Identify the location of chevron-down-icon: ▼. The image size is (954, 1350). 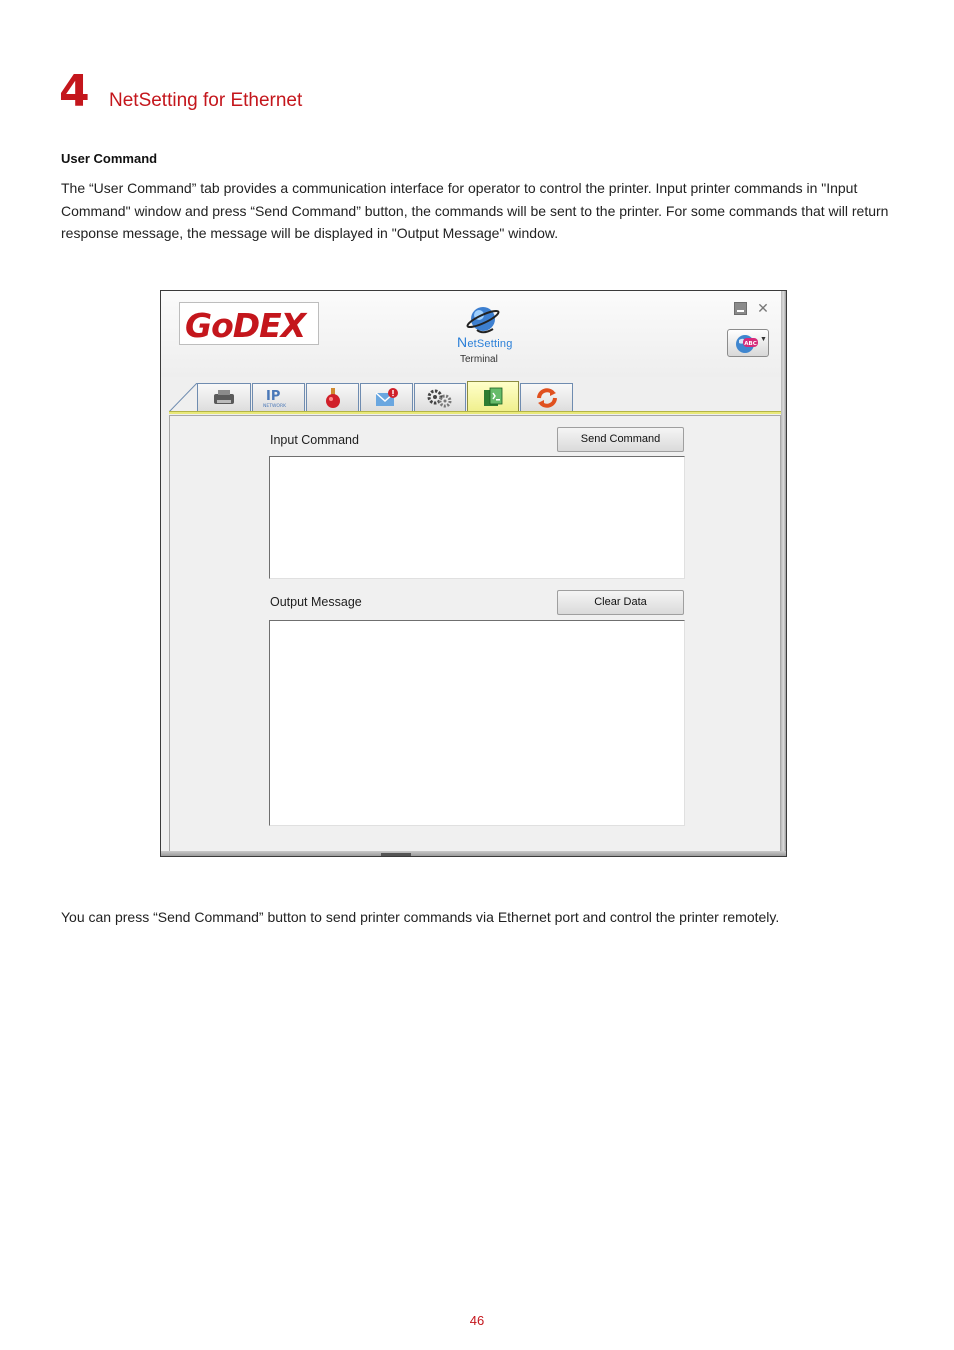
(763, 339).